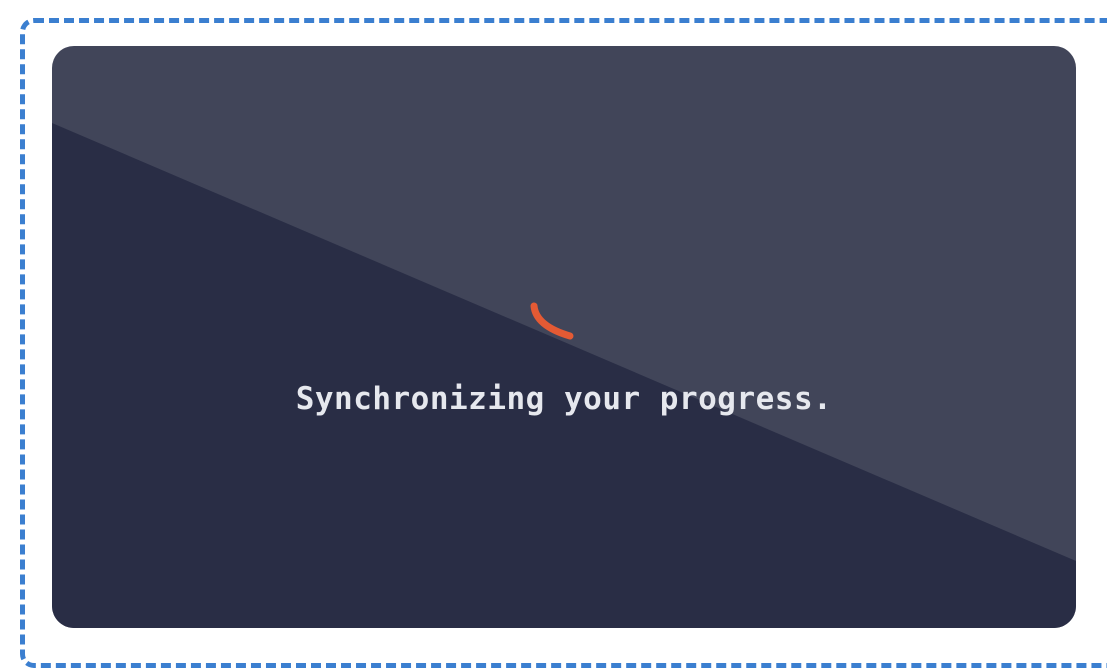  I want to click on loading-spinner-icon, so click(552, 321).